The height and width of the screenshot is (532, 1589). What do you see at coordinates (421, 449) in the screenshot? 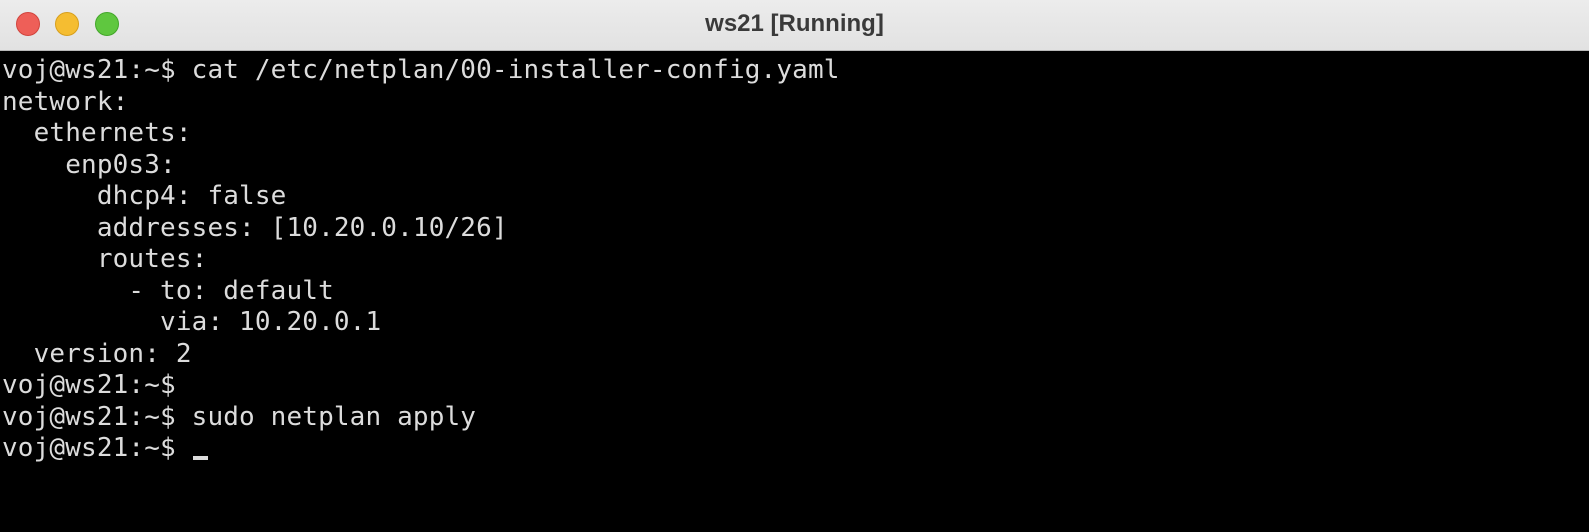
I see `terminal-prompt-line: voj@ws21:~$` at bounding box center [421, 449].